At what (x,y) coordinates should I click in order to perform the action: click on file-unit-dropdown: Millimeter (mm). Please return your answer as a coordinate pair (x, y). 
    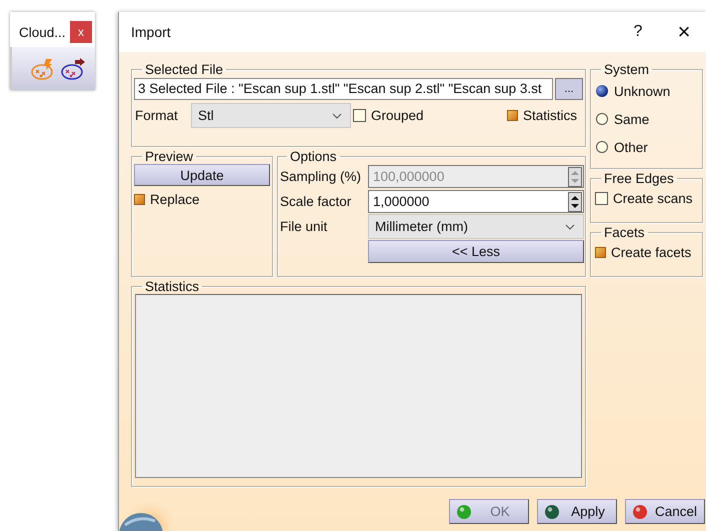
    Looking at the image, I should click on (476, 226).